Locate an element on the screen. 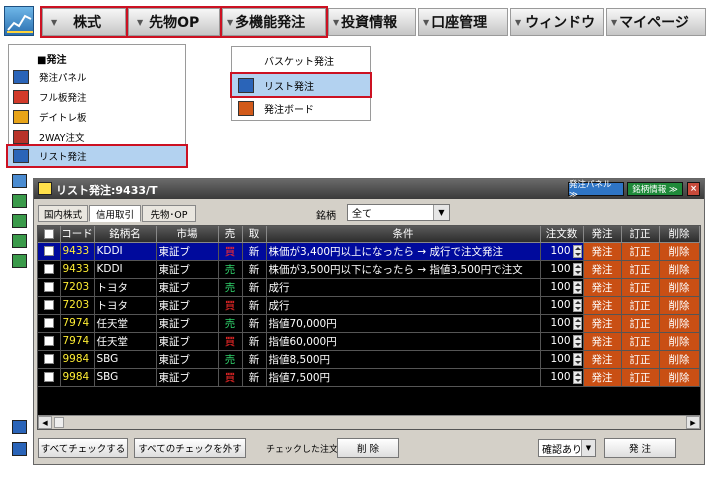 The image size is (712, 479). stock-info-button: 銘柄情報 ≫ is located at coordinates (655, 189).